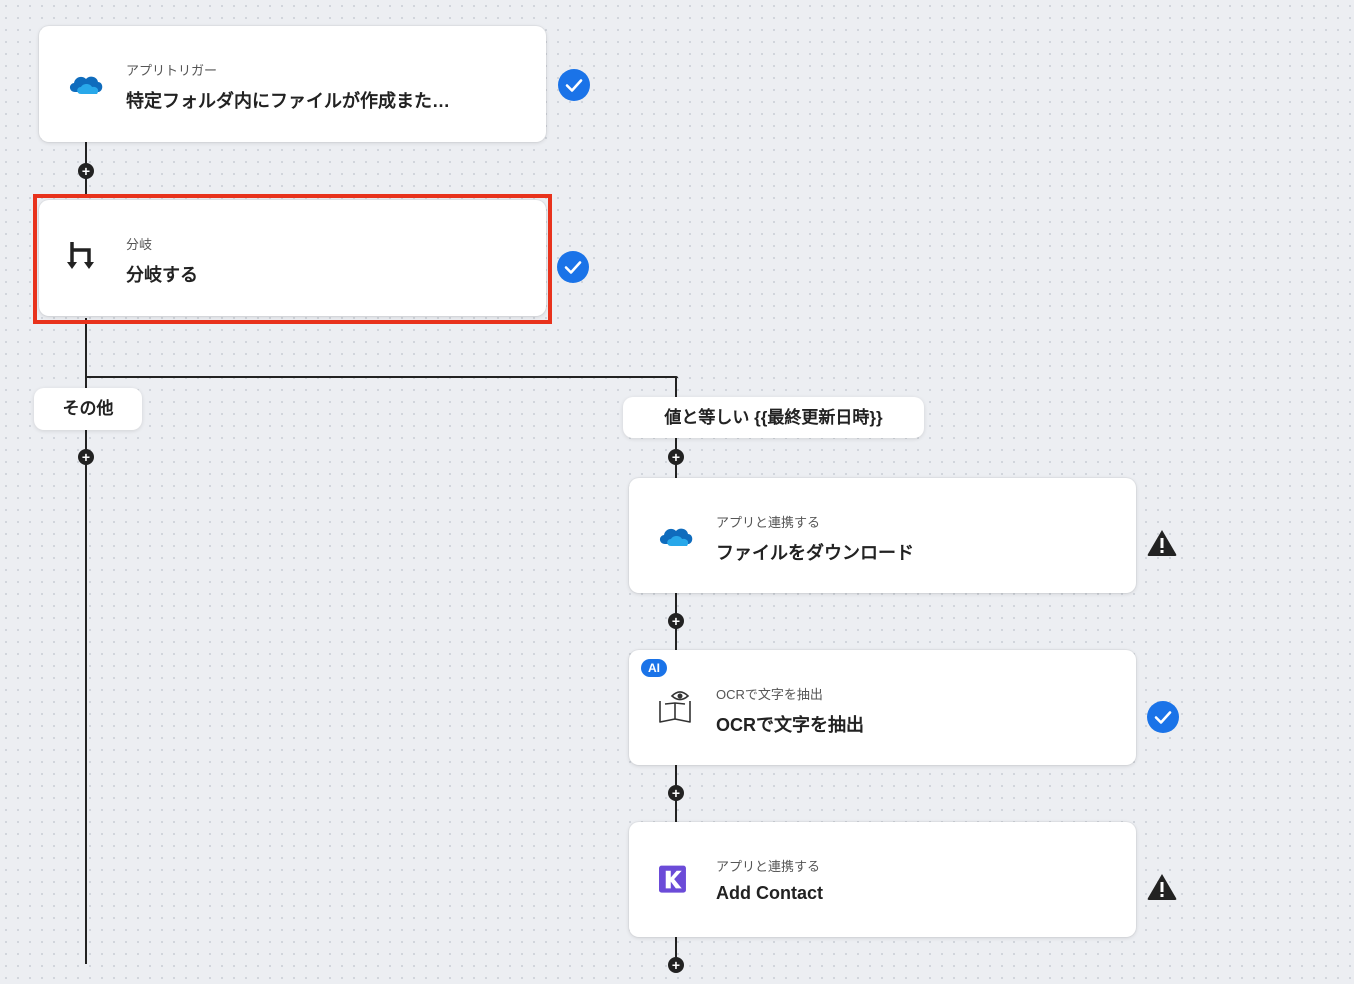  I want to click on step-type-label: OCRで文字を抽出, so click(769, 694).